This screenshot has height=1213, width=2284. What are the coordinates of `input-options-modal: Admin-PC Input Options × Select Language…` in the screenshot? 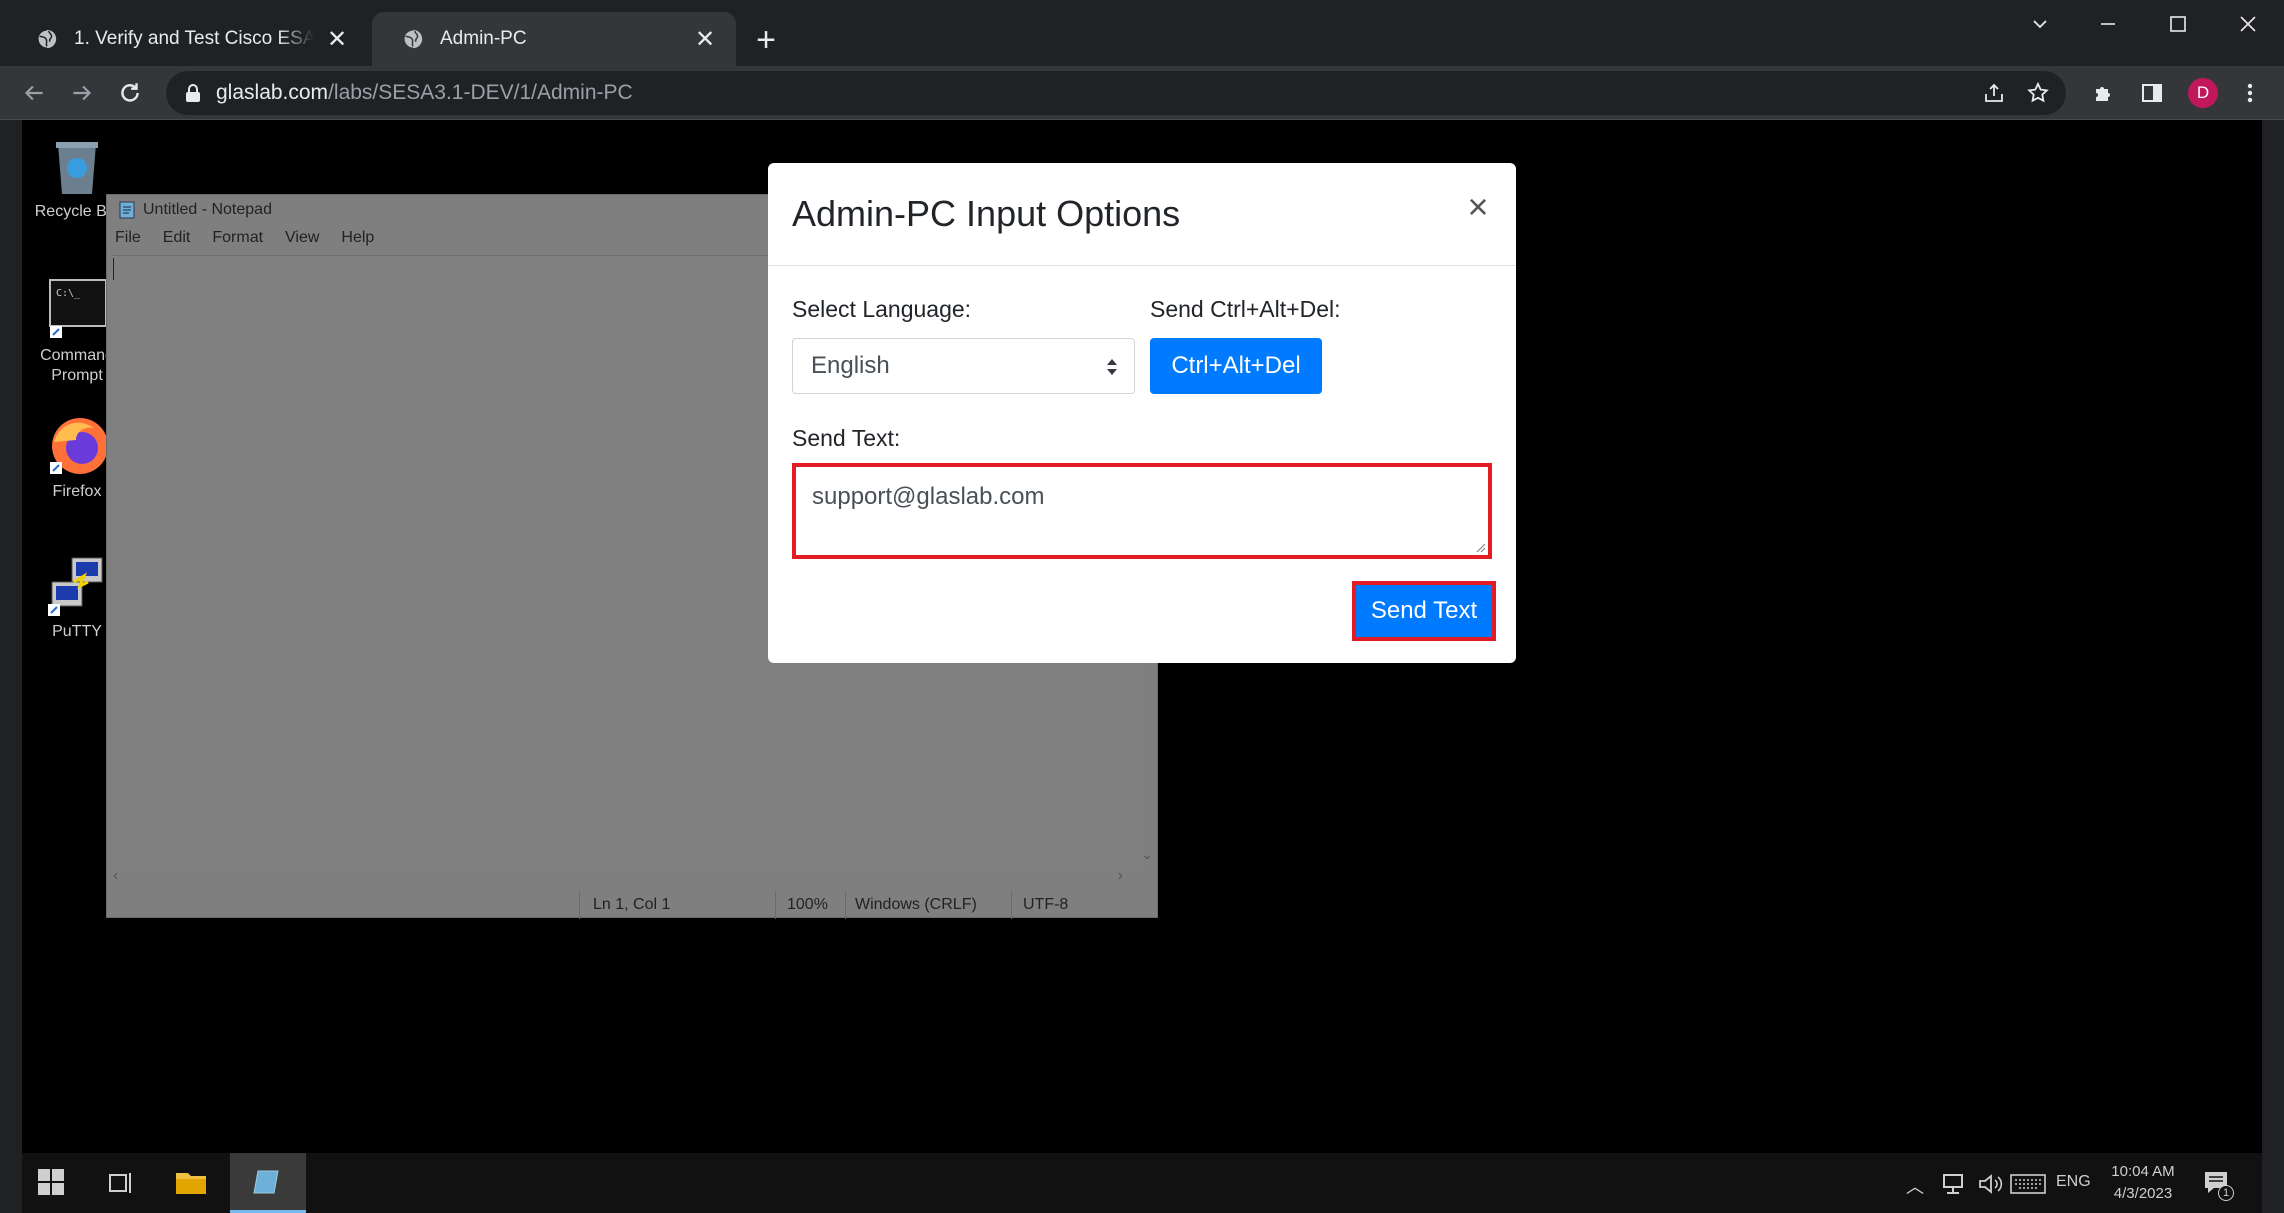 It's located at (1142, 413).